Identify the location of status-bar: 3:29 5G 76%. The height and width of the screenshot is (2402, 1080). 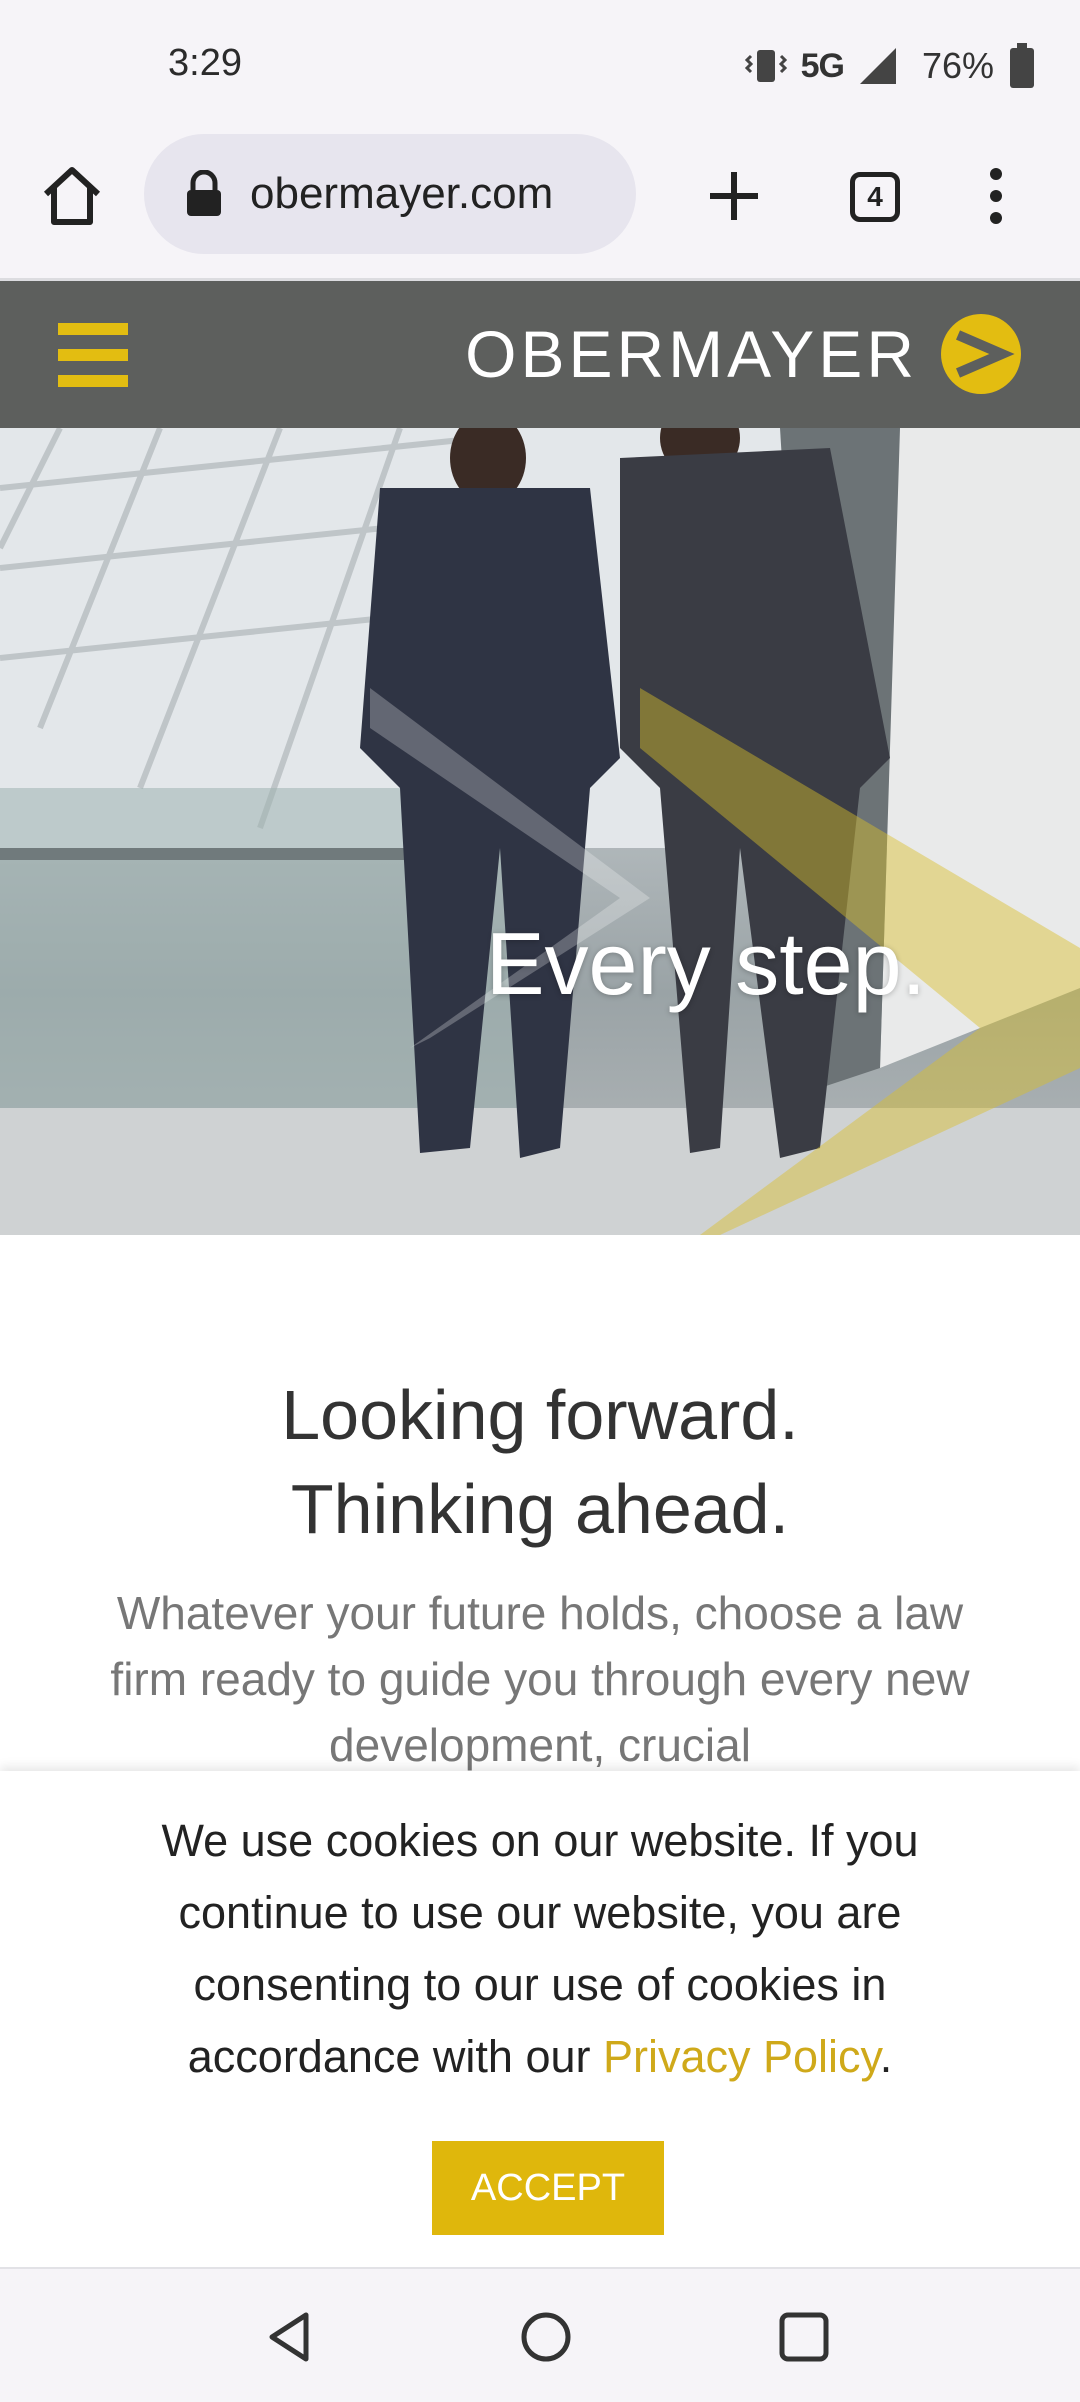
(540, 66).